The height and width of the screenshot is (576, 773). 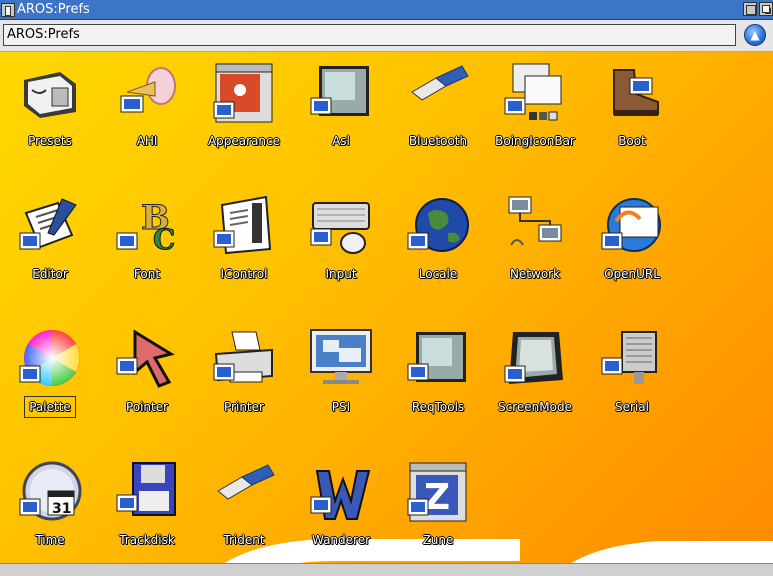 What do you see at coordinates (50, 491) in the screenshot?
I see `clock-calendar-icon: 31` at bounding box center [50, 491].